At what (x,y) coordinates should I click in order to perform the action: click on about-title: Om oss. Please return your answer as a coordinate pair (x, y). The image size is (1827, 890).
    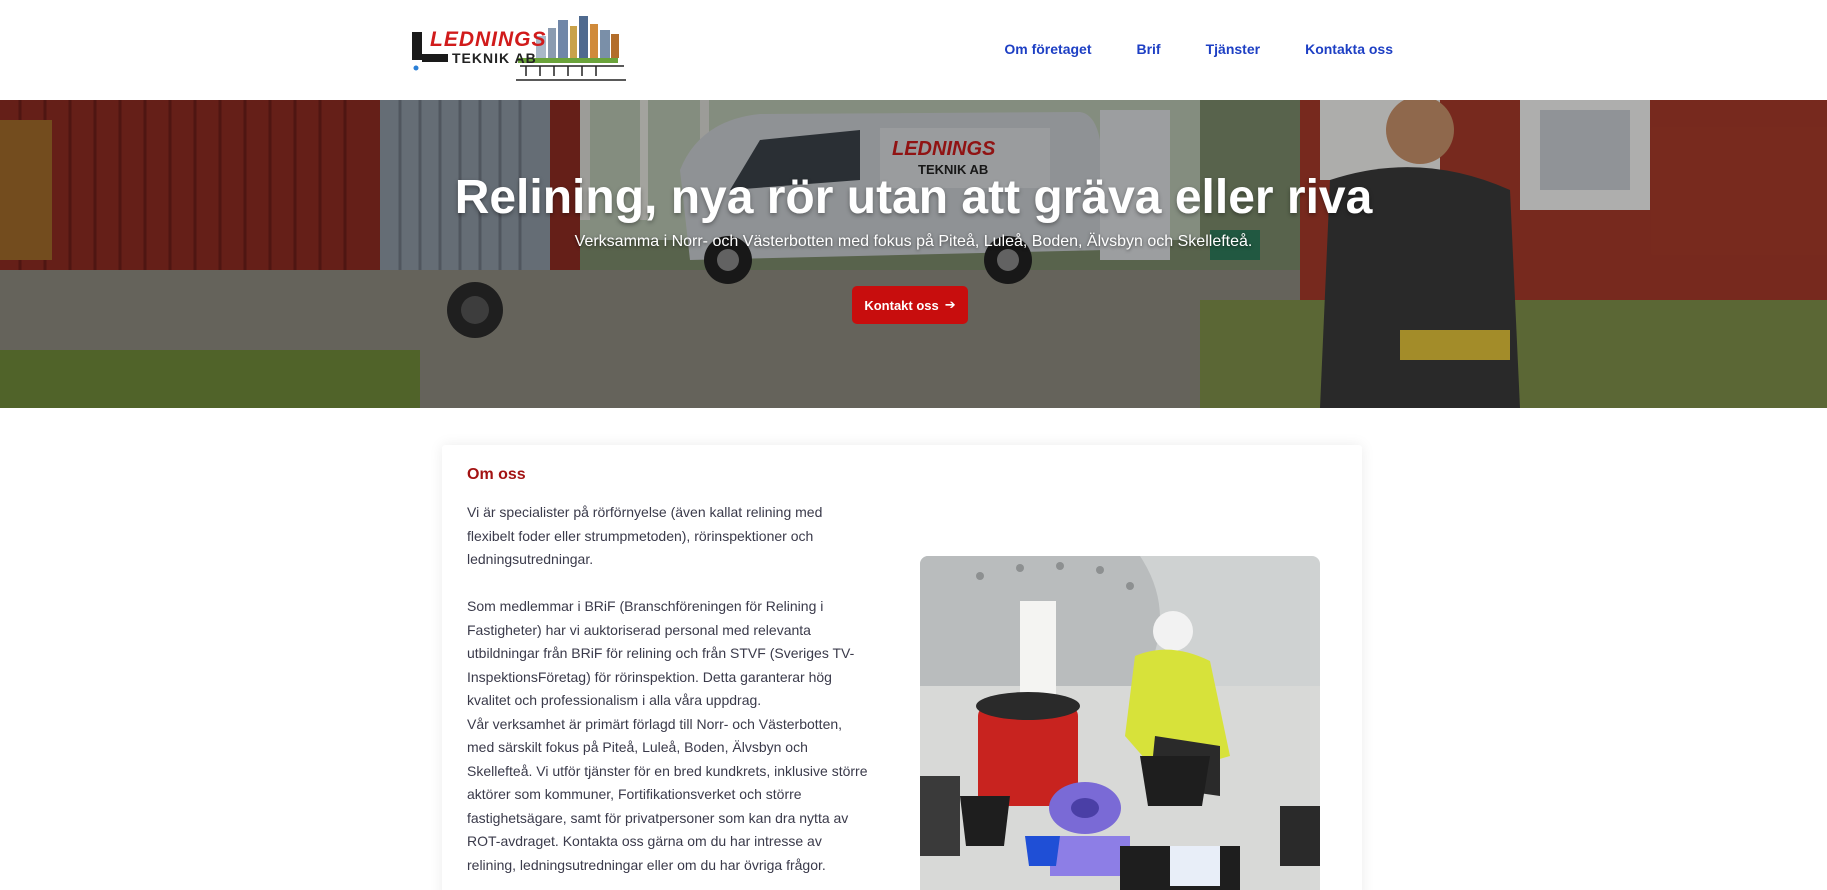
    Looking at the image, I should click on (496, 474).